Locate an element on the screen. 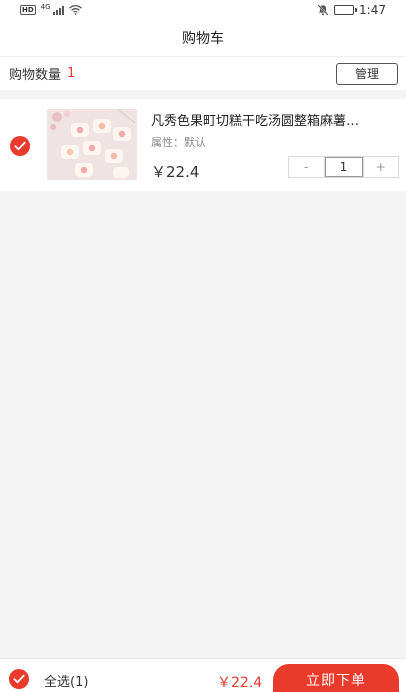 This screenshot has width=406, height=692. increase-quantity-button: + is located at coordinates (381, 167).